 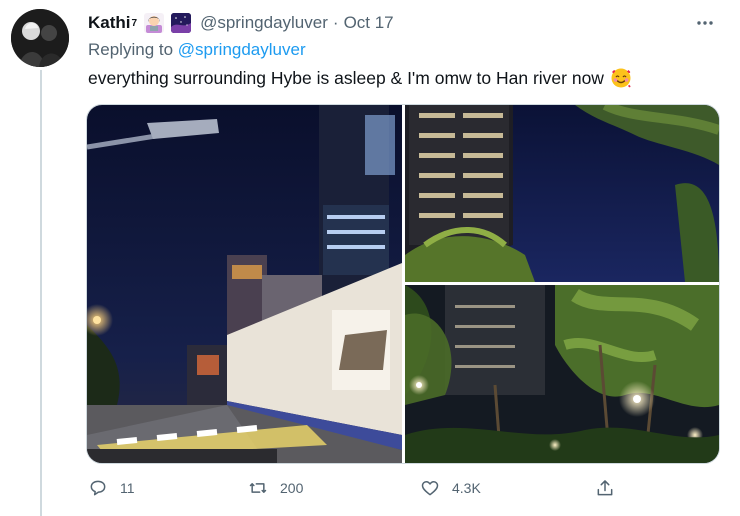 What do you see at coordinates (605, 488) in the screenshot?
I see `share-icon` at bounding box center [605, 488].